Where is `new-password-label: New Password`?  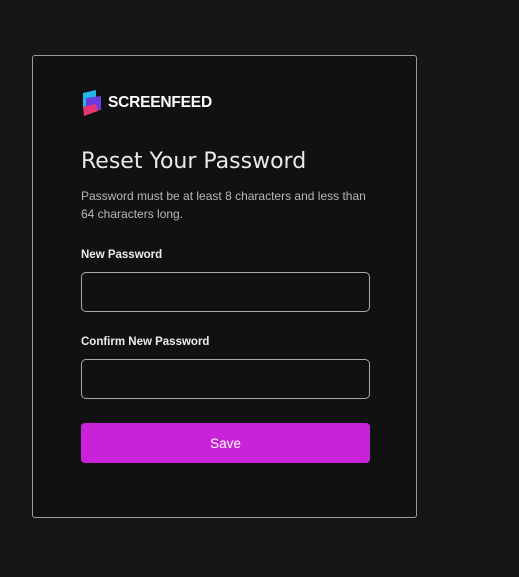
new-password-label: New Password is located at coordinates (122, 255).